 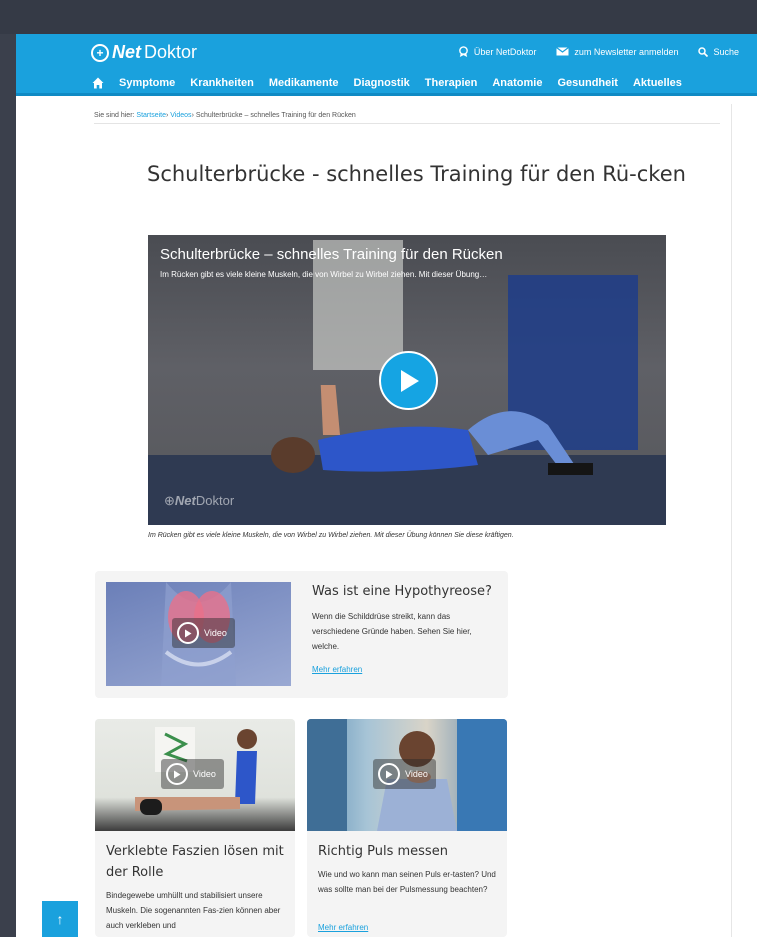 I want to click on play-icon, so click(x=409, y=380).